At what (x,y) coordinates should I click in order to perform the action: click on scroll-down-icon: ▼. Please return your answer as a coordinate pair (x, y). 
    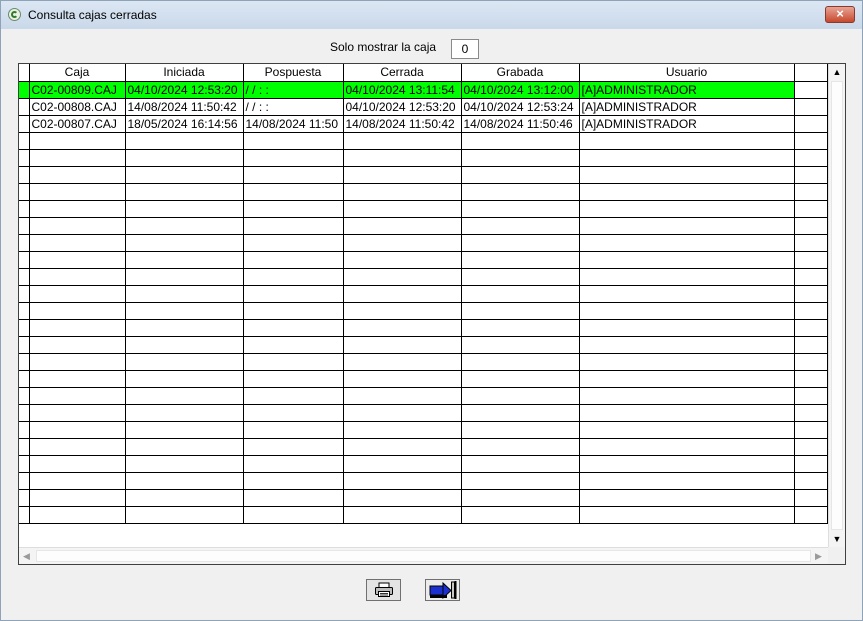
    Looking at the image, I should click on (837, 539).